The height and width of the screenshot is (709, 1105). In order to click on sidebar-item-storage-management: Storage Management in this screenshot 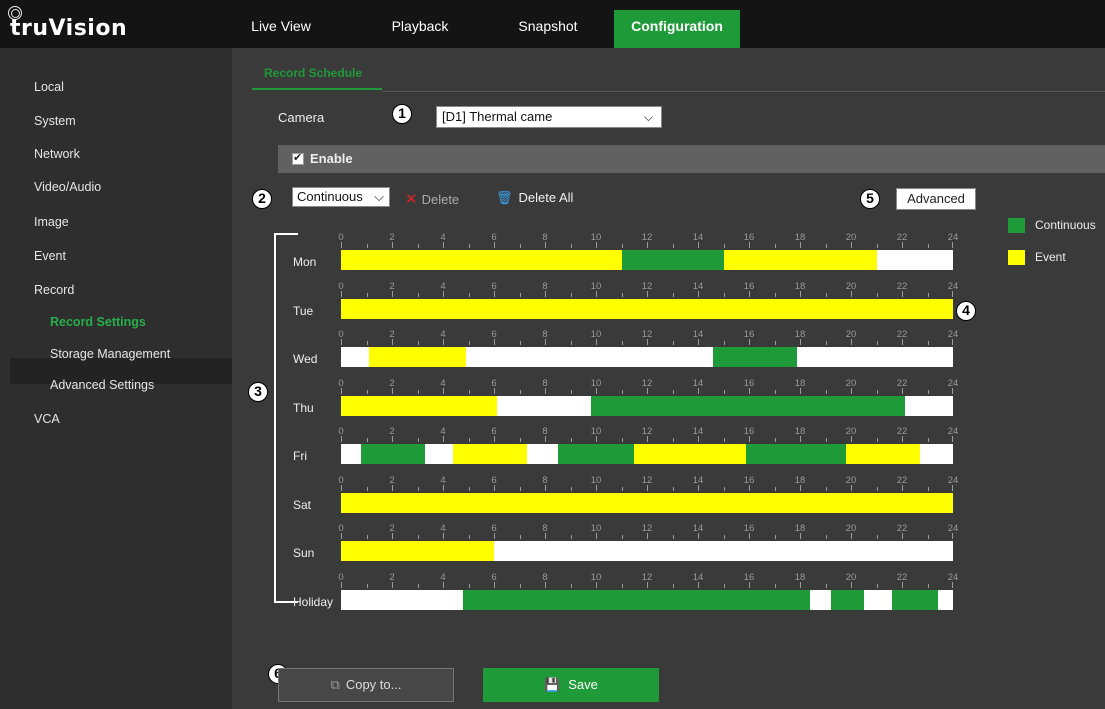, I will do `click(110, 354)`.